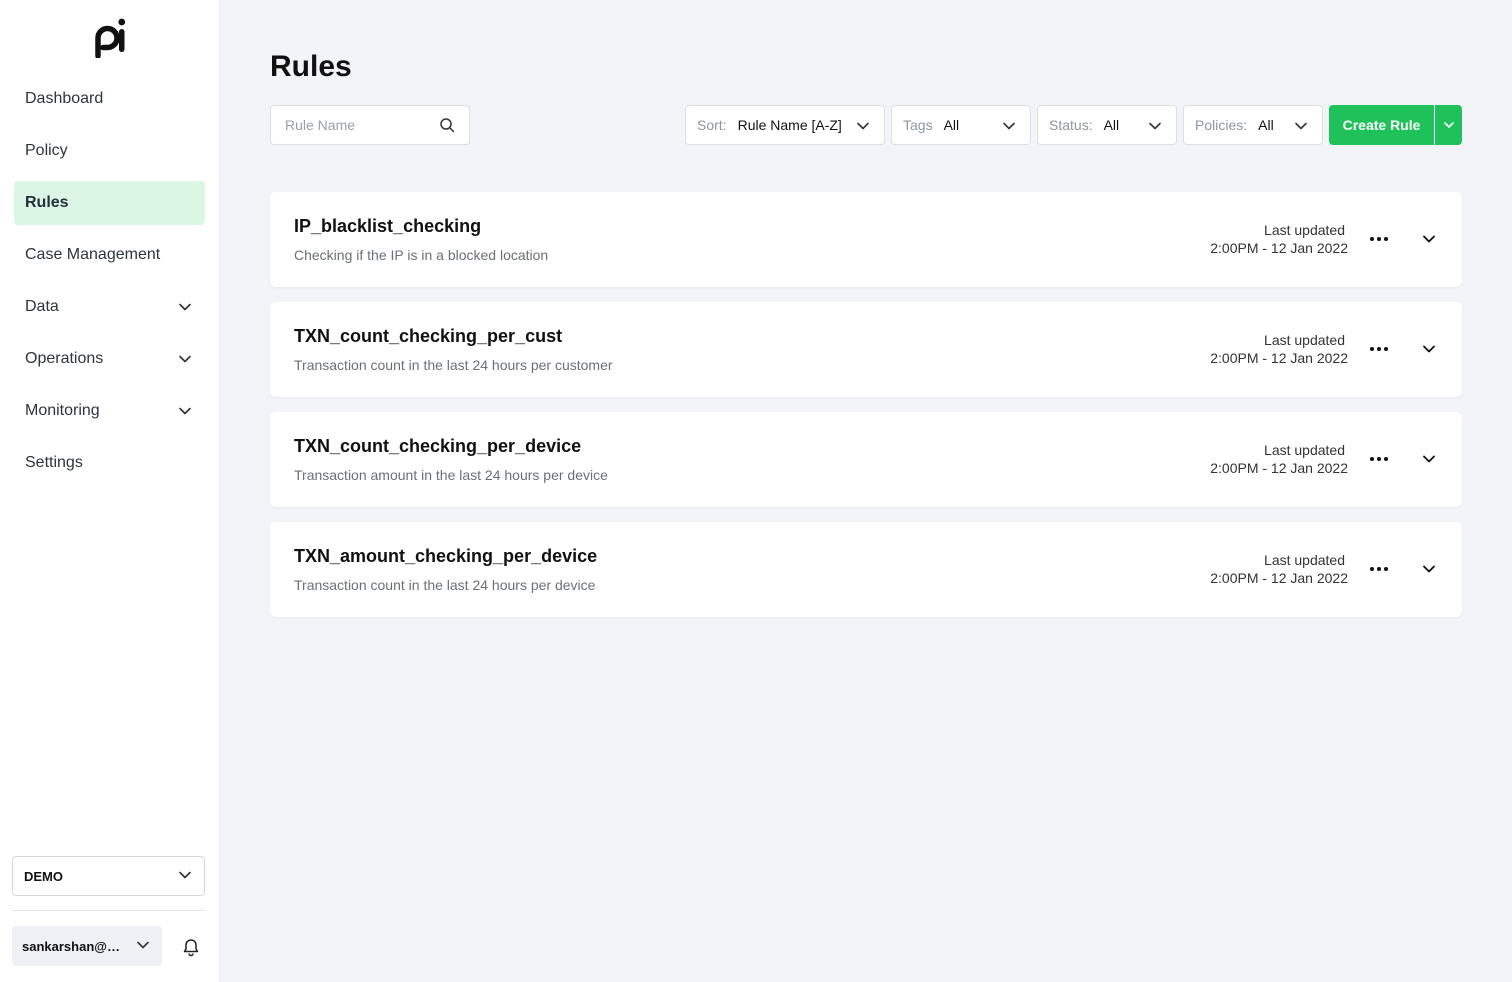 Image resolution: width=1512 pixels, height=982 pixels. I want to click on rule-name: IP_blacklist_checking, so click(387, 226).